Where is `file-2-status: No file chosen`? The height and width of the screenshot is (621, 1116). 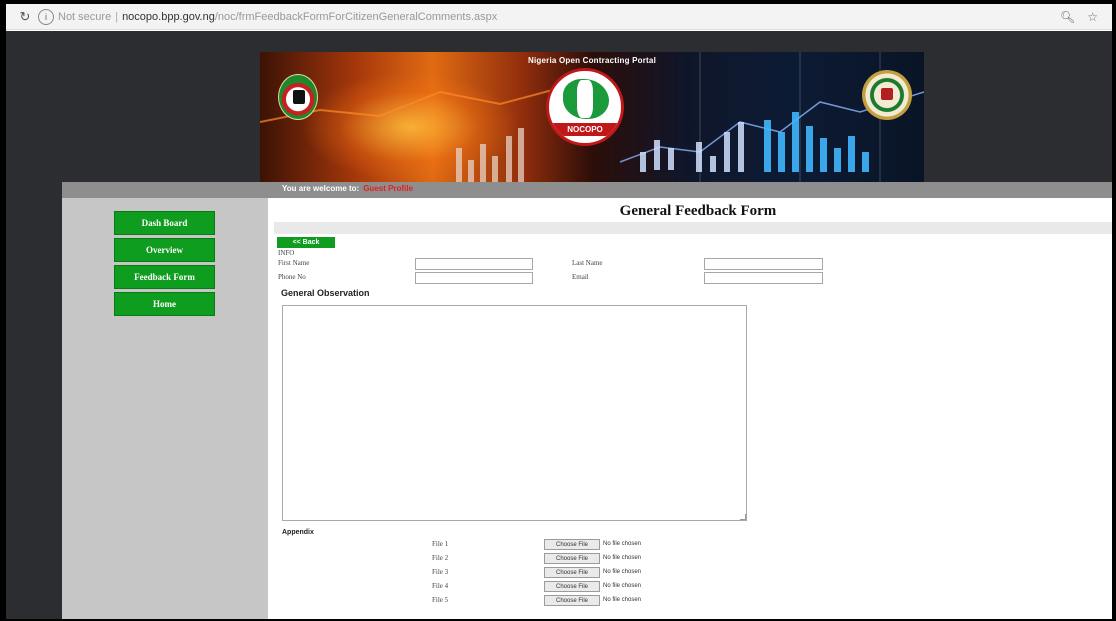
file-2-status: No file chosen is located at coordinates (622, 558).